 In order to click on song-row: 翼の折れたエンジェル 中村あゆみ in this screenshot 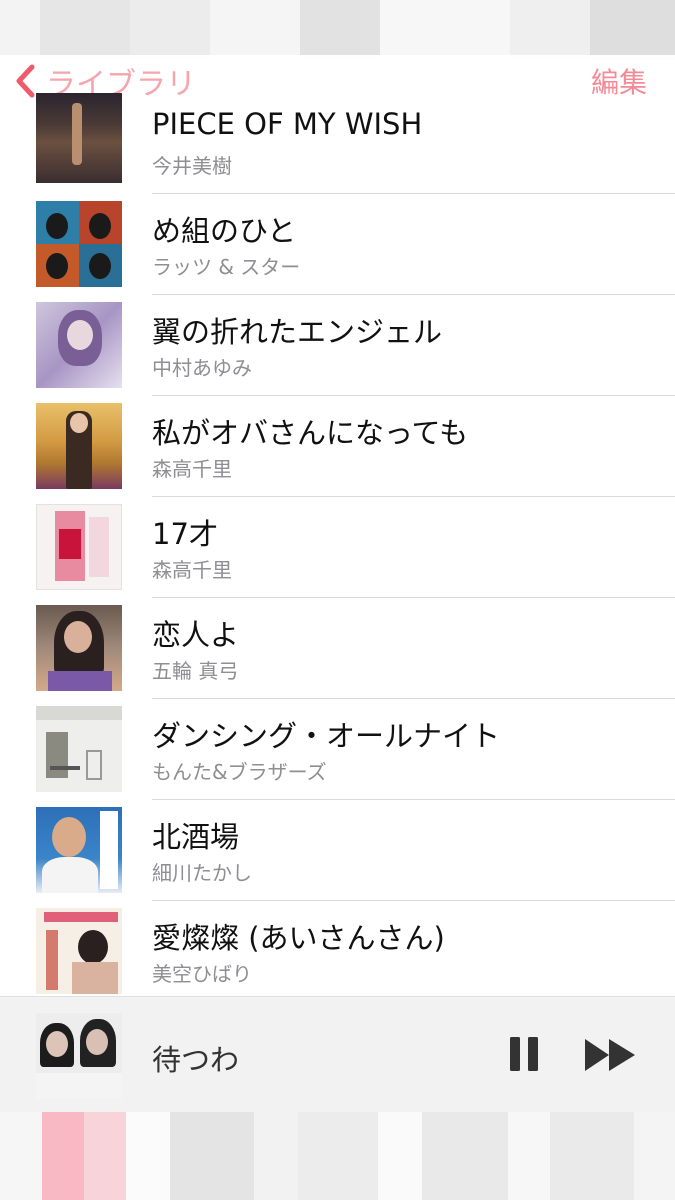, I will do `click(337, 345)`.